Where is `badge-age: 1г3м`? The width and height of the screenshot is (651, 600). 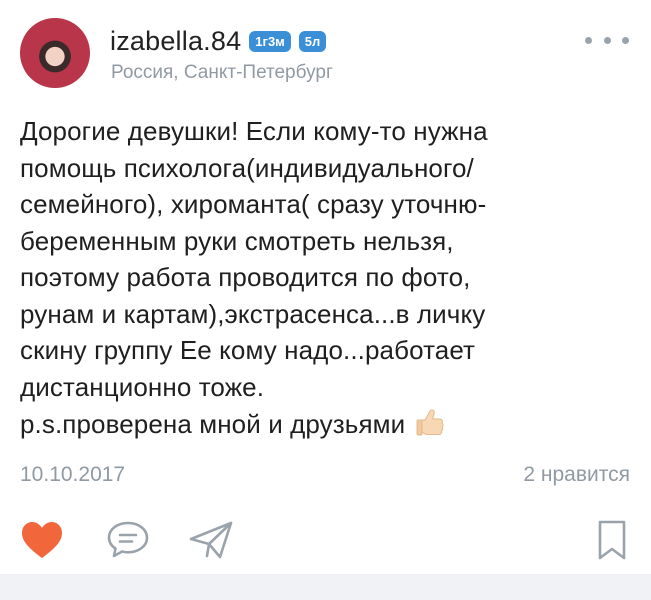
badge-age: 1г3м is located at coordinates (270, 41).